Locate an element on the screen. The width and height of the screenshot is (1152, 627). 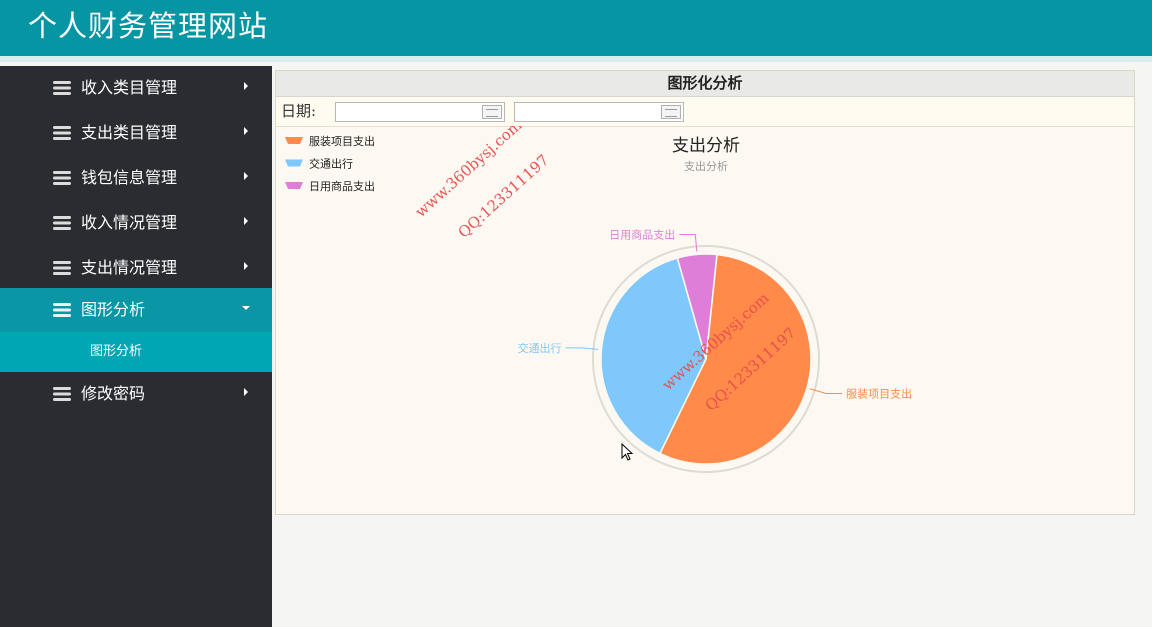
chart-legend: 服装项目支出交通出行日用商品支出 is located at coordinates (330, 163).